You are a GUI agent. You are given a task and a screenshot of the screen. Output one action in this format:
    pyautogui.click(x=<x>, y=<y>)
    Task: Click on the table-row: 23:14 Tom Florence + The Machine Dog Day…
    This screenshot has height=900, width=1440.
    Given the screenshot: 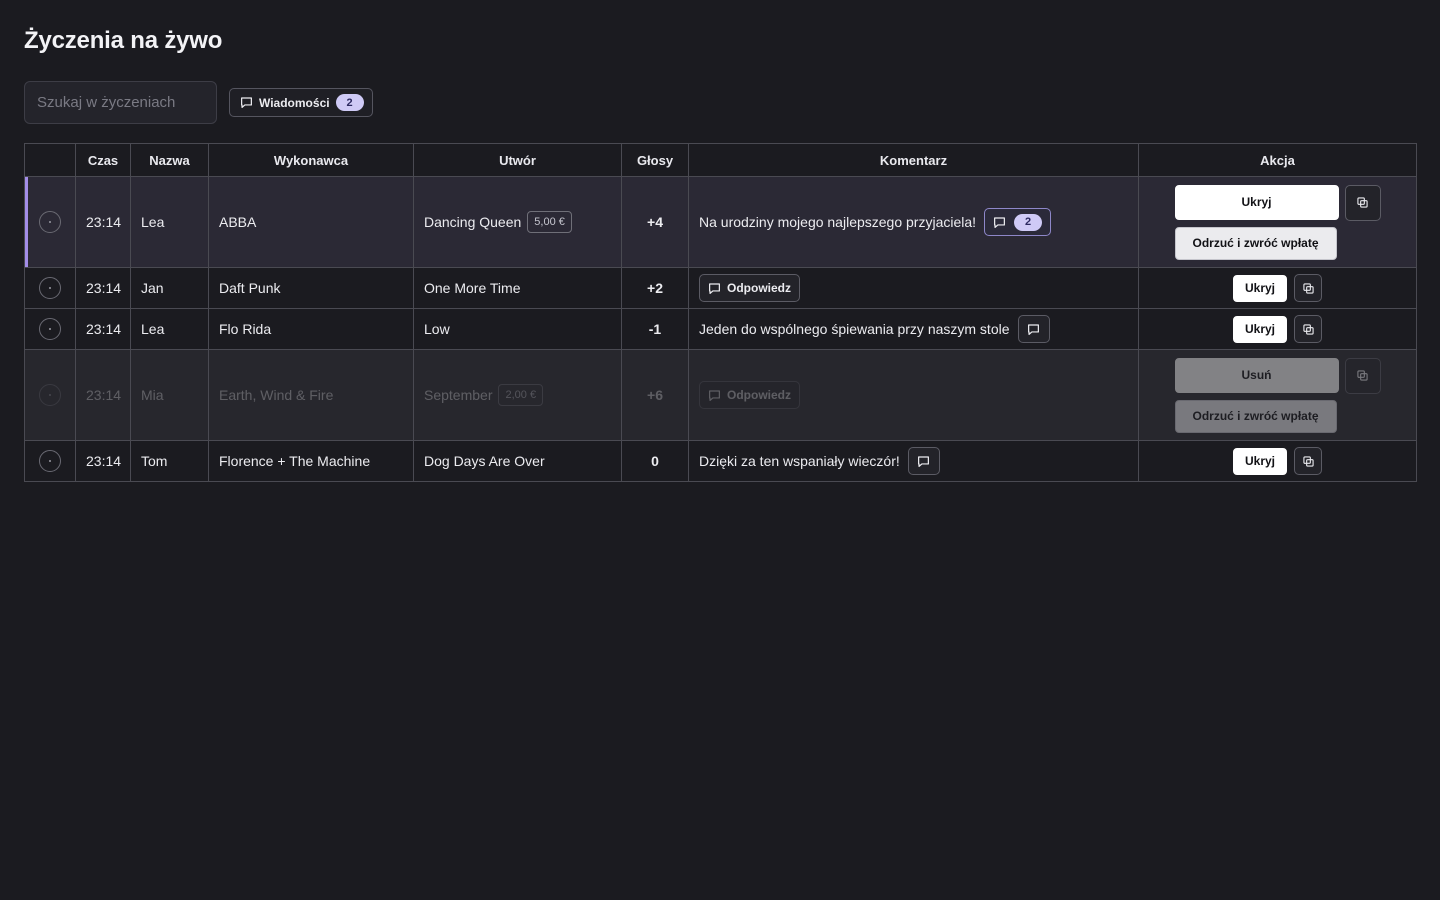 What is the action you would take?
    pyautogui.click(x=720, y=461)
    